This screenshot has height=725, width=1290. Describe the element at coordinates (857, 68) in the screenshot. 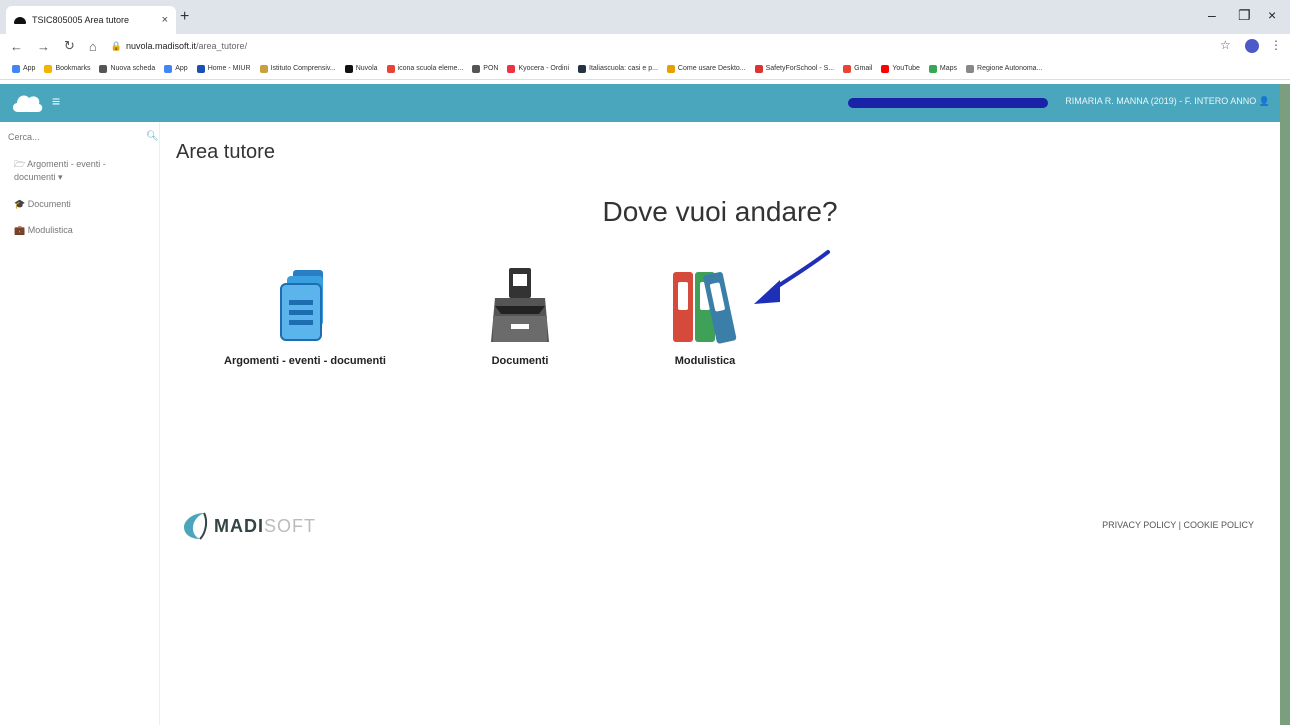

I see `bookmark-item: Gmail` at that location.